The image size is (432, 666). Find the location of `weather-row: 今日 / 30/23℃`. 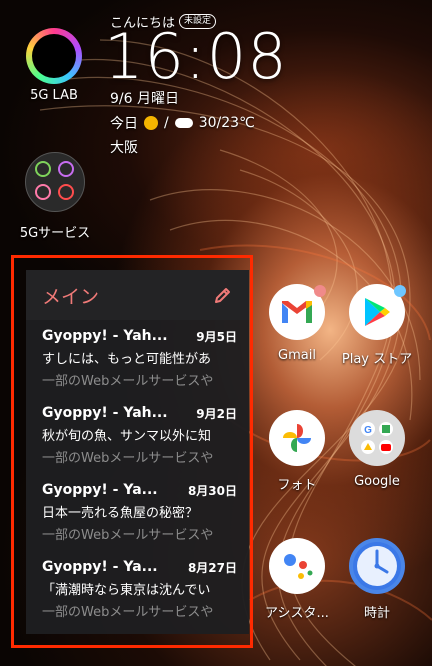

weather-row: 今日 / 30/23℃ is located at coordinates (182, 123).